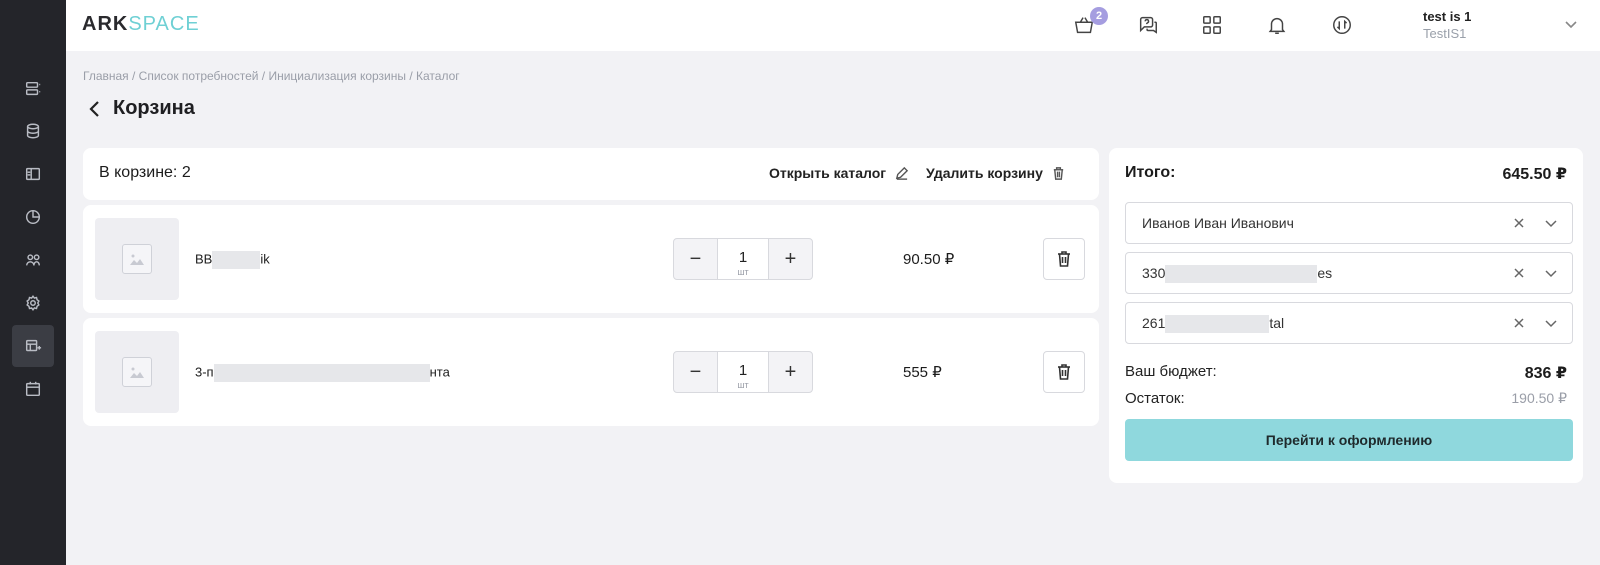 This screenshot has height=565, width=1600. I want to click on sidebar-item-users, so click(33, 260).